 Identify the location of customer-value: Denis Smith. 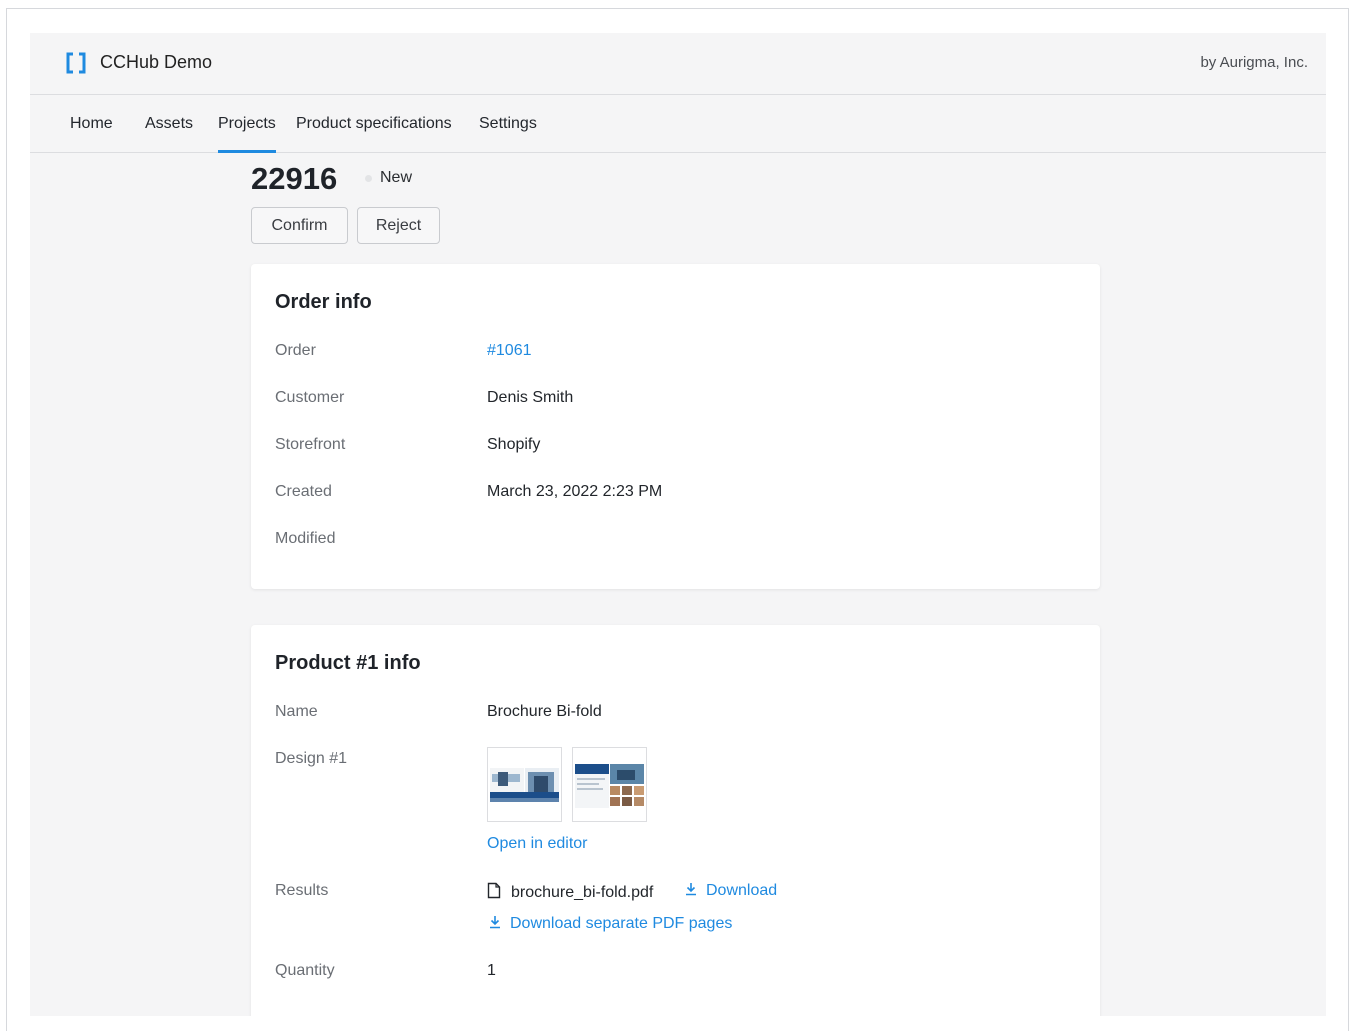
(530, 397).